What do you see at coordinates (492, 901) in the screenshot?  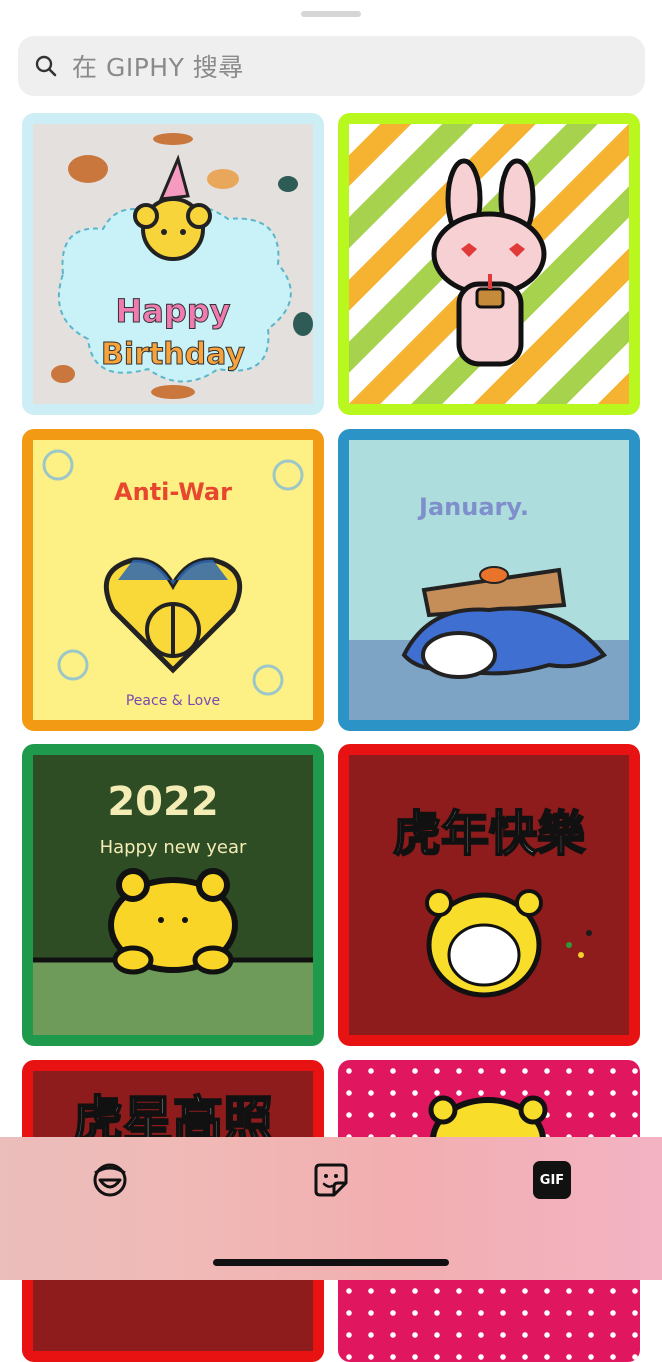 I see `tiger-year-art: 虎年快樂` at bounding box center [492, 901].